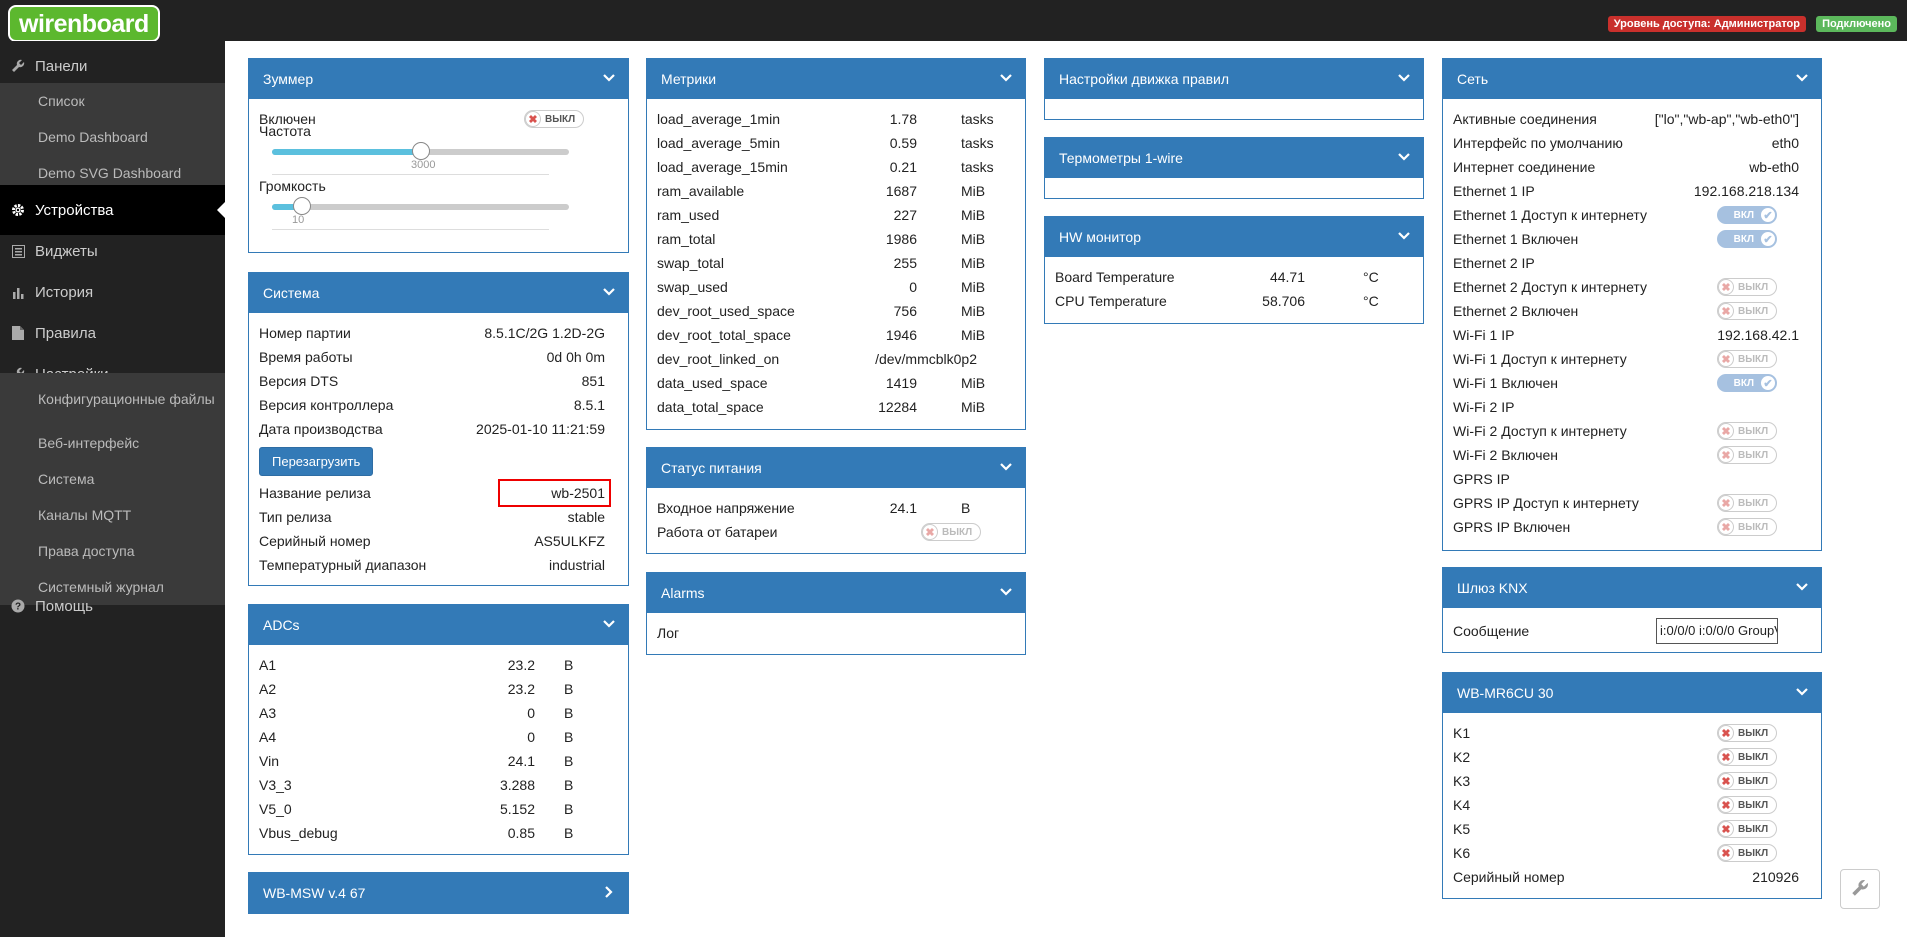 Image resolution: width=1907 pixels, height=937 pixels. I want to click on row-label: swap_used, so click(692, 287).